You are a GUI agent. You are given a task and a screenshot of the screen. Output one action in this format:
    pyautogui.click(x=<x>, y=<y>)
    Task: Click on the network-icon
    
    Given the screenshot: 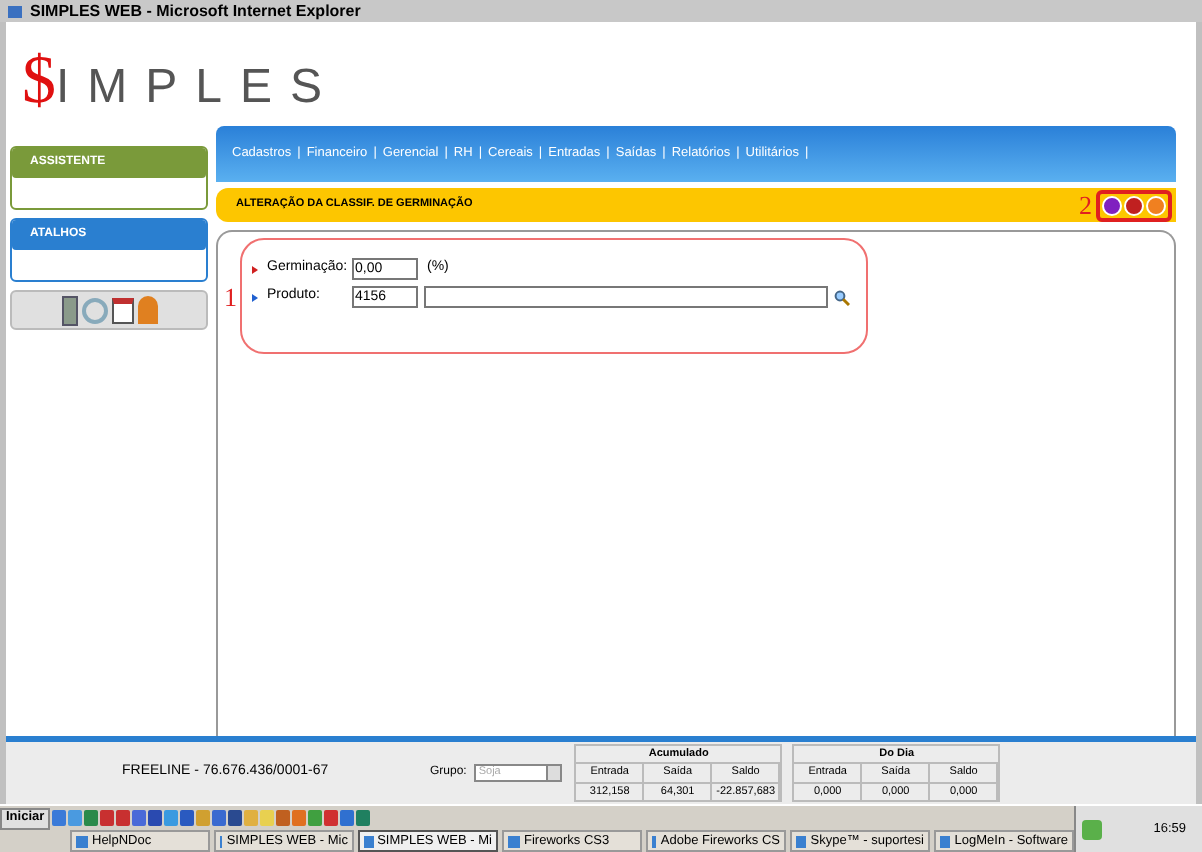 What is the action you would take?
    pyautogui.click(x=1092, y=829)
    